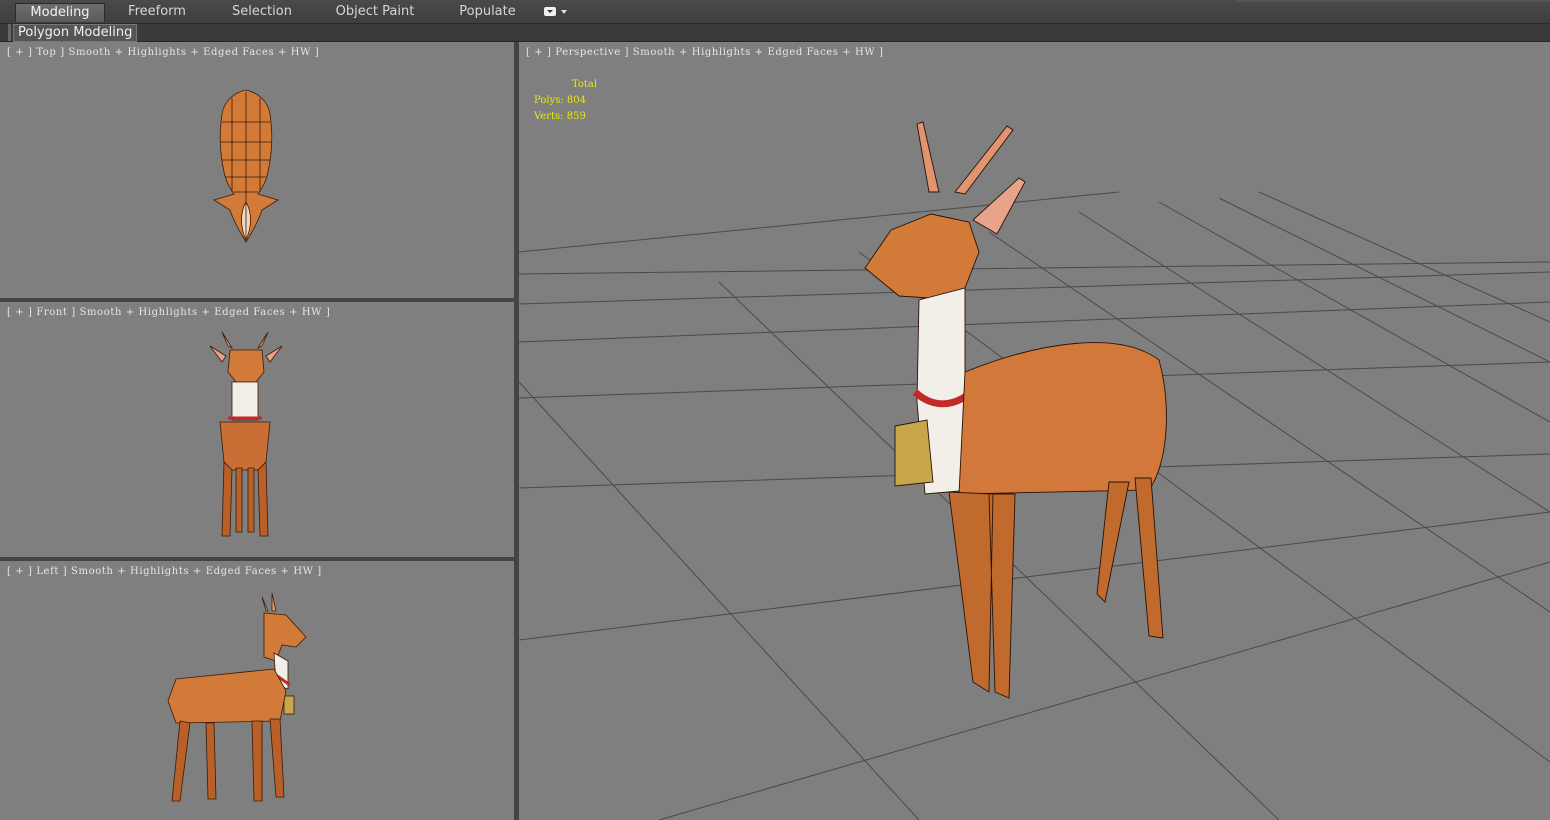 The image size is (1550, 820). I want to click on stats-verts: Verts: 859, so click(560, 116).